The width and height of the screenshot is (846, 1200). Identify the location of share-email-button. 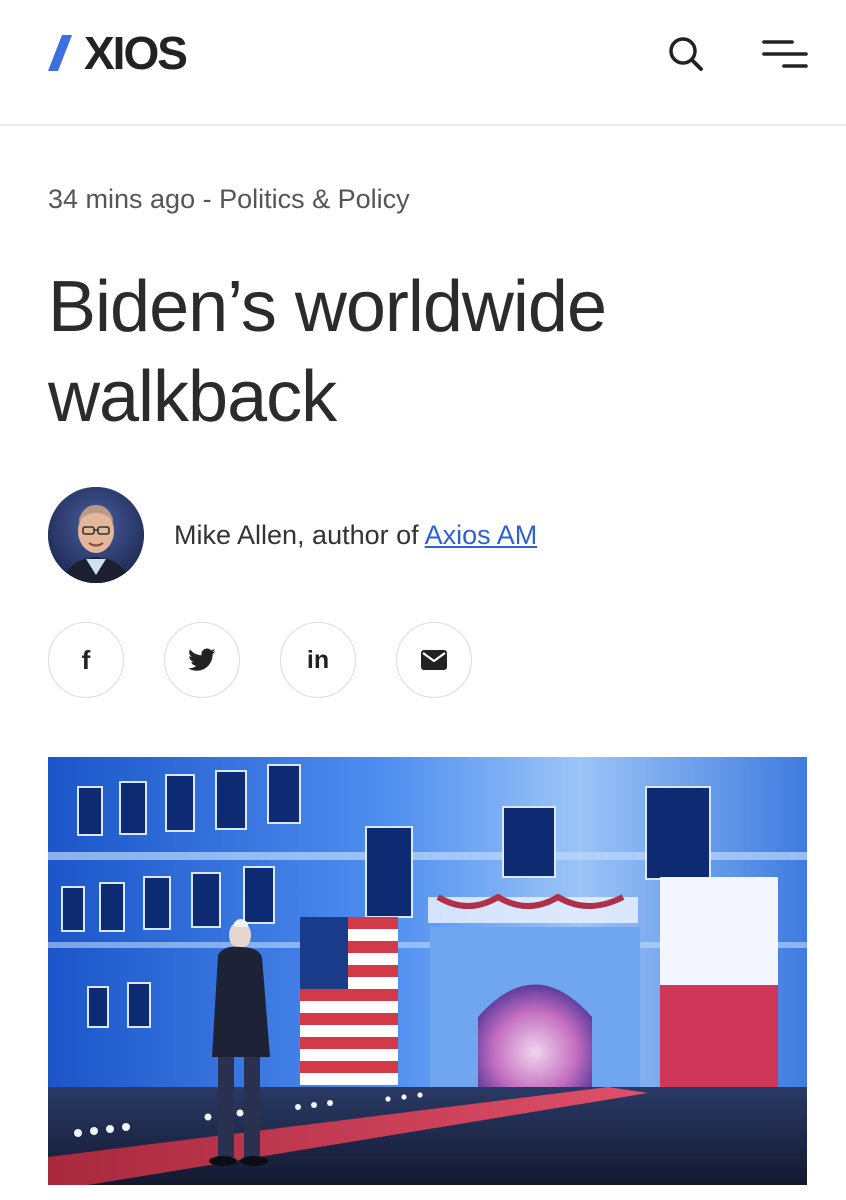
(434, 660).